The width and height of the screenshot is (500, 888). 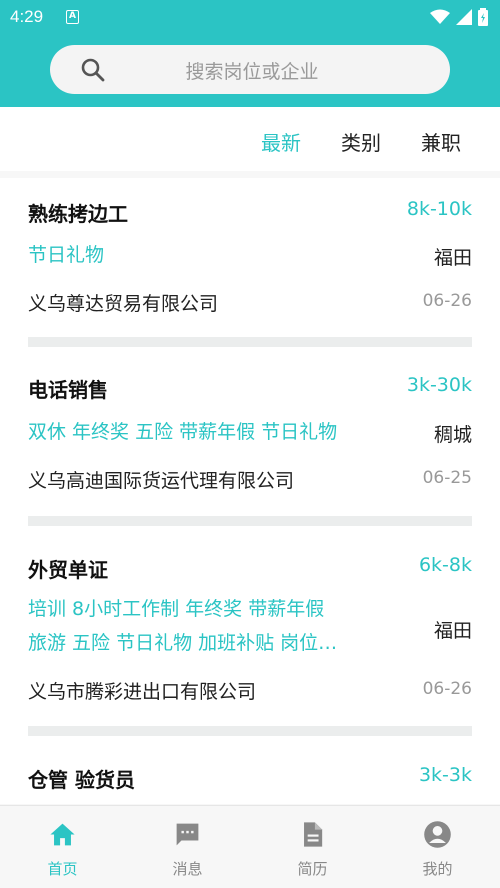 I want to click on job-title: 电话销售, so click(x=68, y=390).